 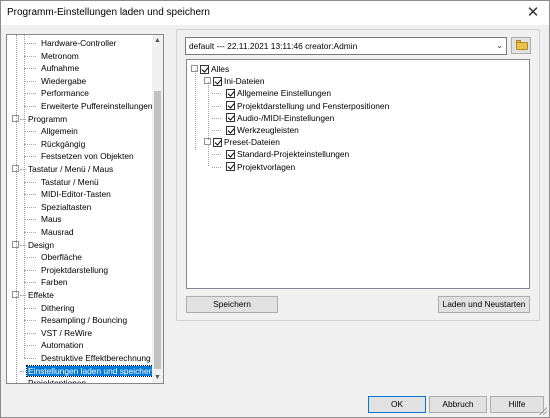 I want to click on tree-item: Farben, so click(x=54, y=282).